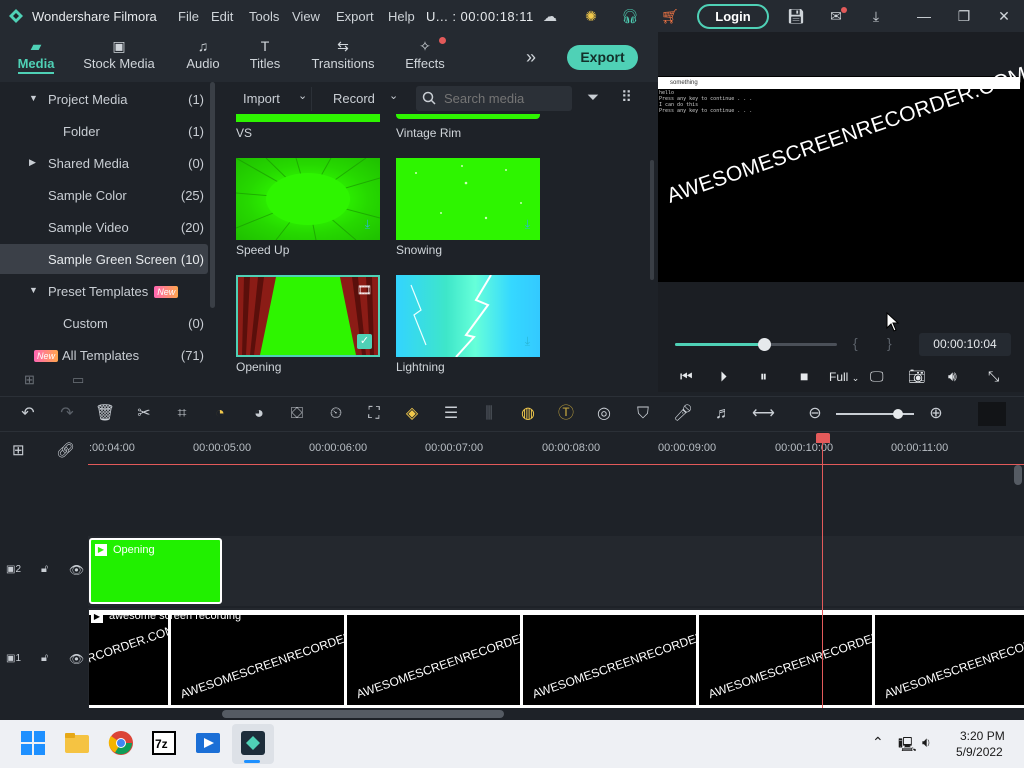 The height and width of the screenshot is (768, 1024). Describe the element at coordinates (104, 227) in the screenshot. I see `sidebar-item-sample-video: Sample Video (20)` at that location.